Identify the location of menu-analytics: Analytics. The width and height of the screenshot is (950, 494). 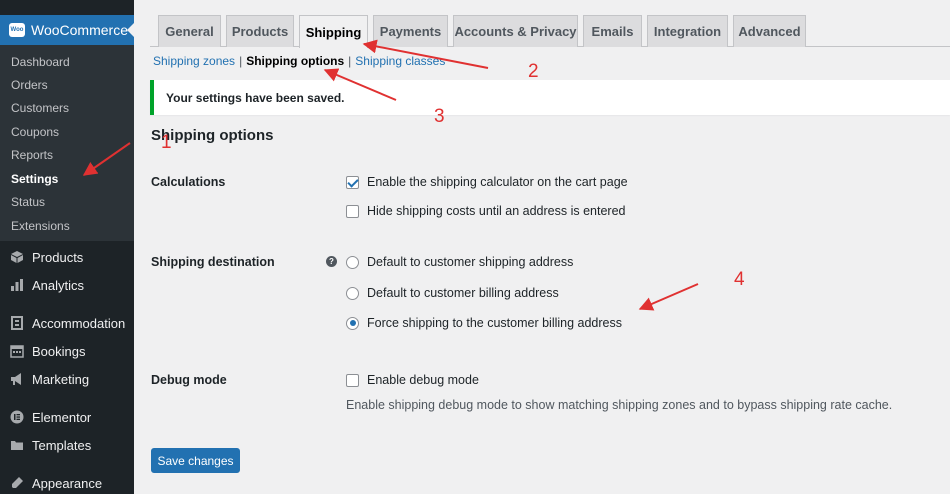
(67, 285).